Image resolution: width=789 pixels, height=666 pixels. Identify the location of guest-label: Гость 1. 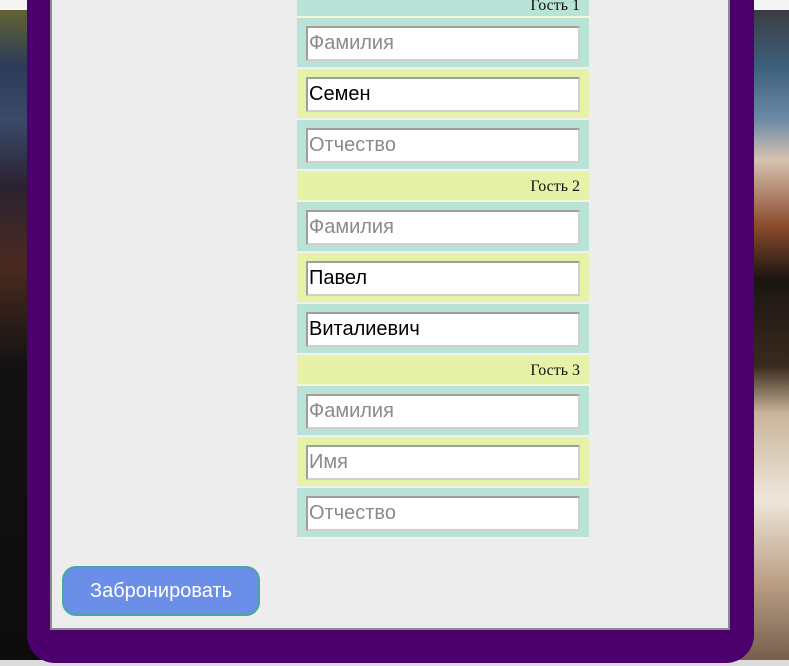
(555, 7).